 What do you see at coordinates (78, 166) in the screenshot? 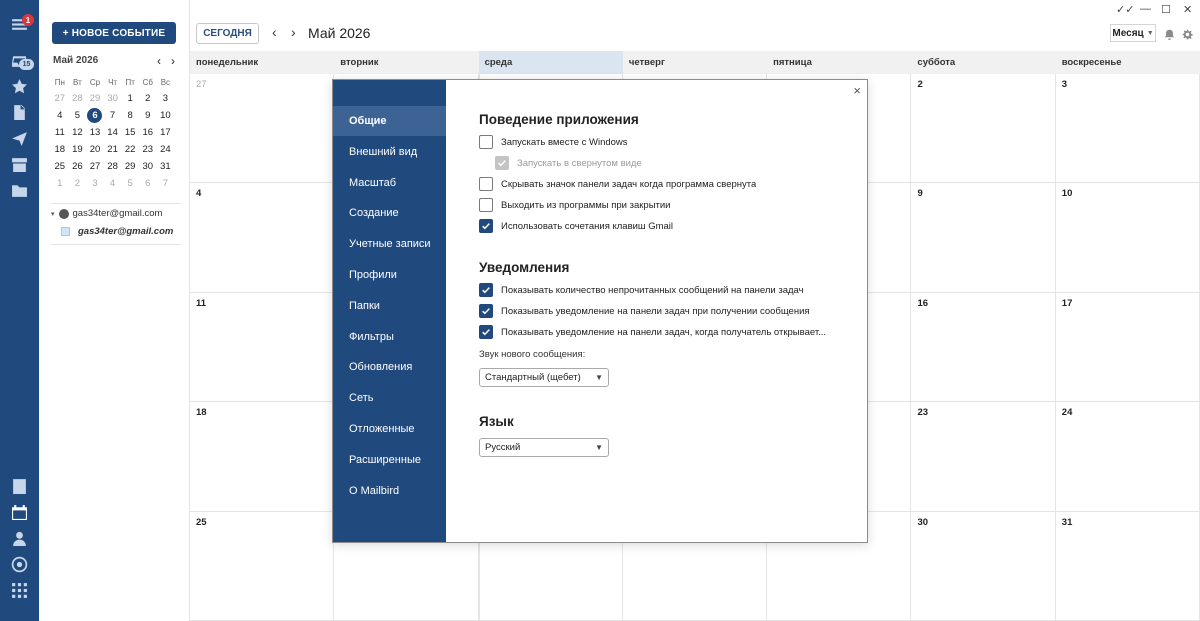
I see `mini-day: 26` at bounding box center [78, 166].